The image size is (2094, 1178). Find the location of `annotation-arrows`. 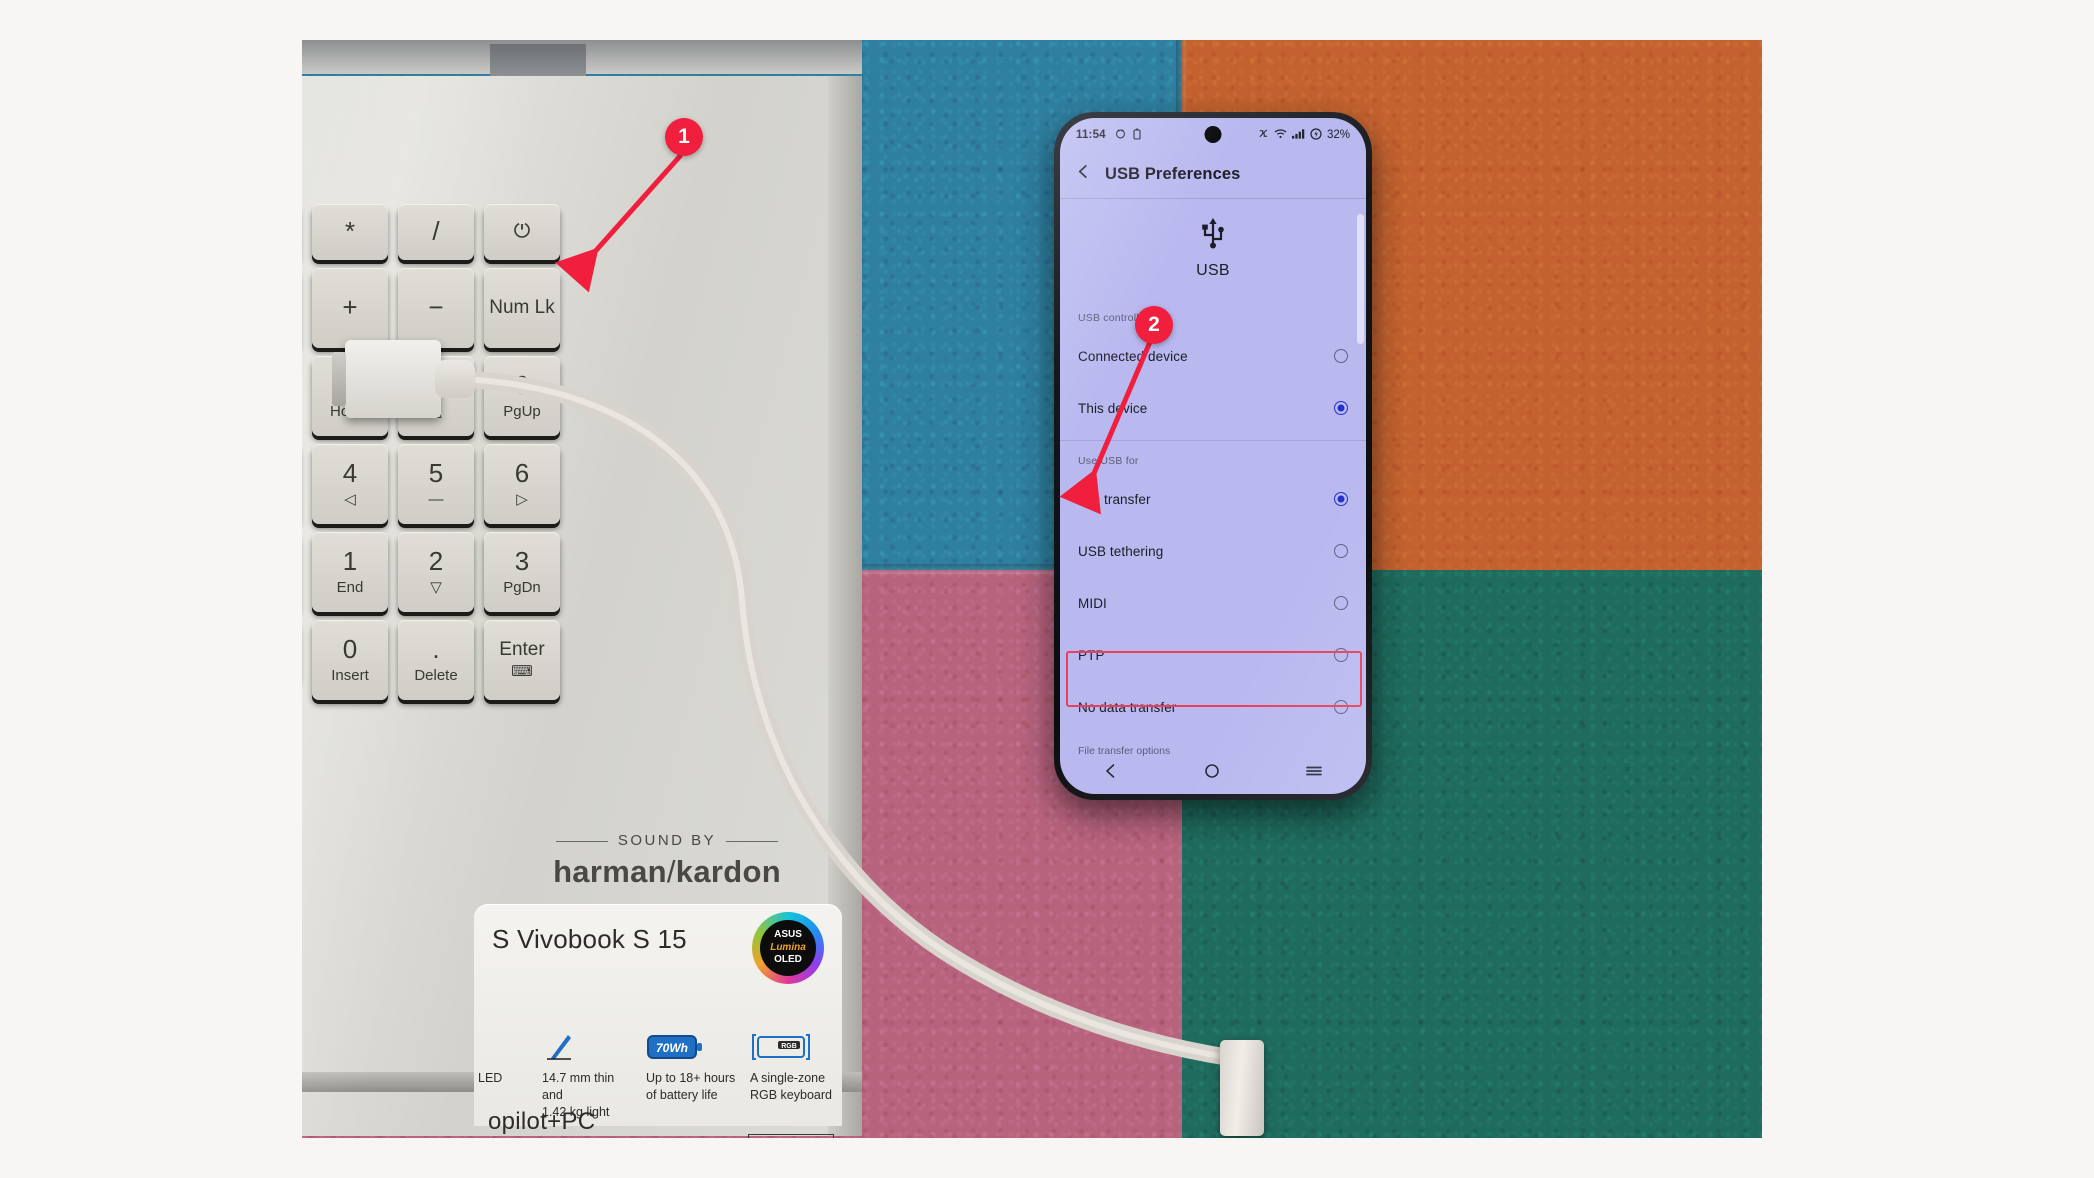

annotation-arrows is located at coordinates (854, 334).